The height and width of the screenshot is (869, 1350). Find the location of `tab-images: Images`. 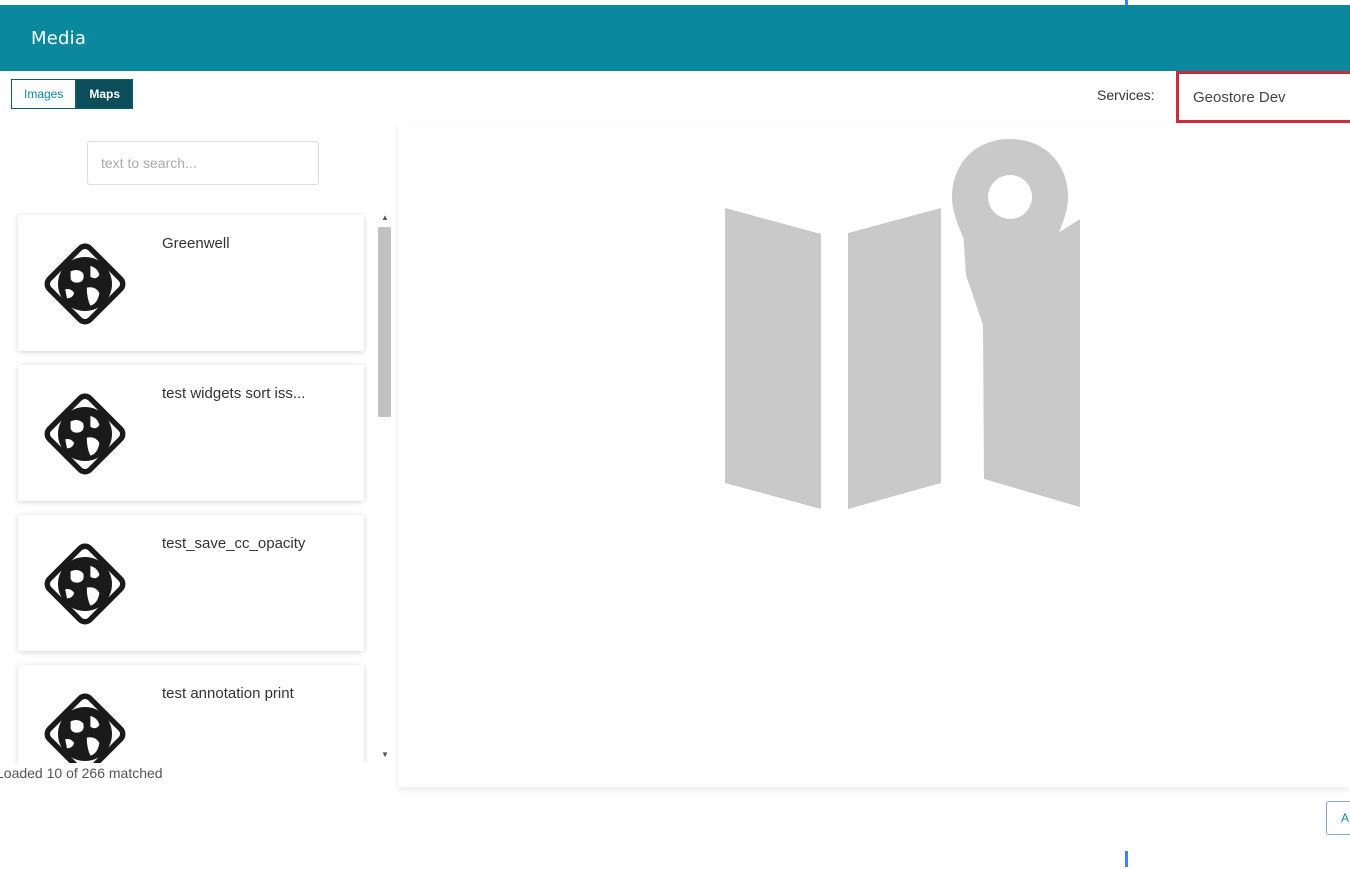

tab-images: Images is located at coordinates (44, 94).